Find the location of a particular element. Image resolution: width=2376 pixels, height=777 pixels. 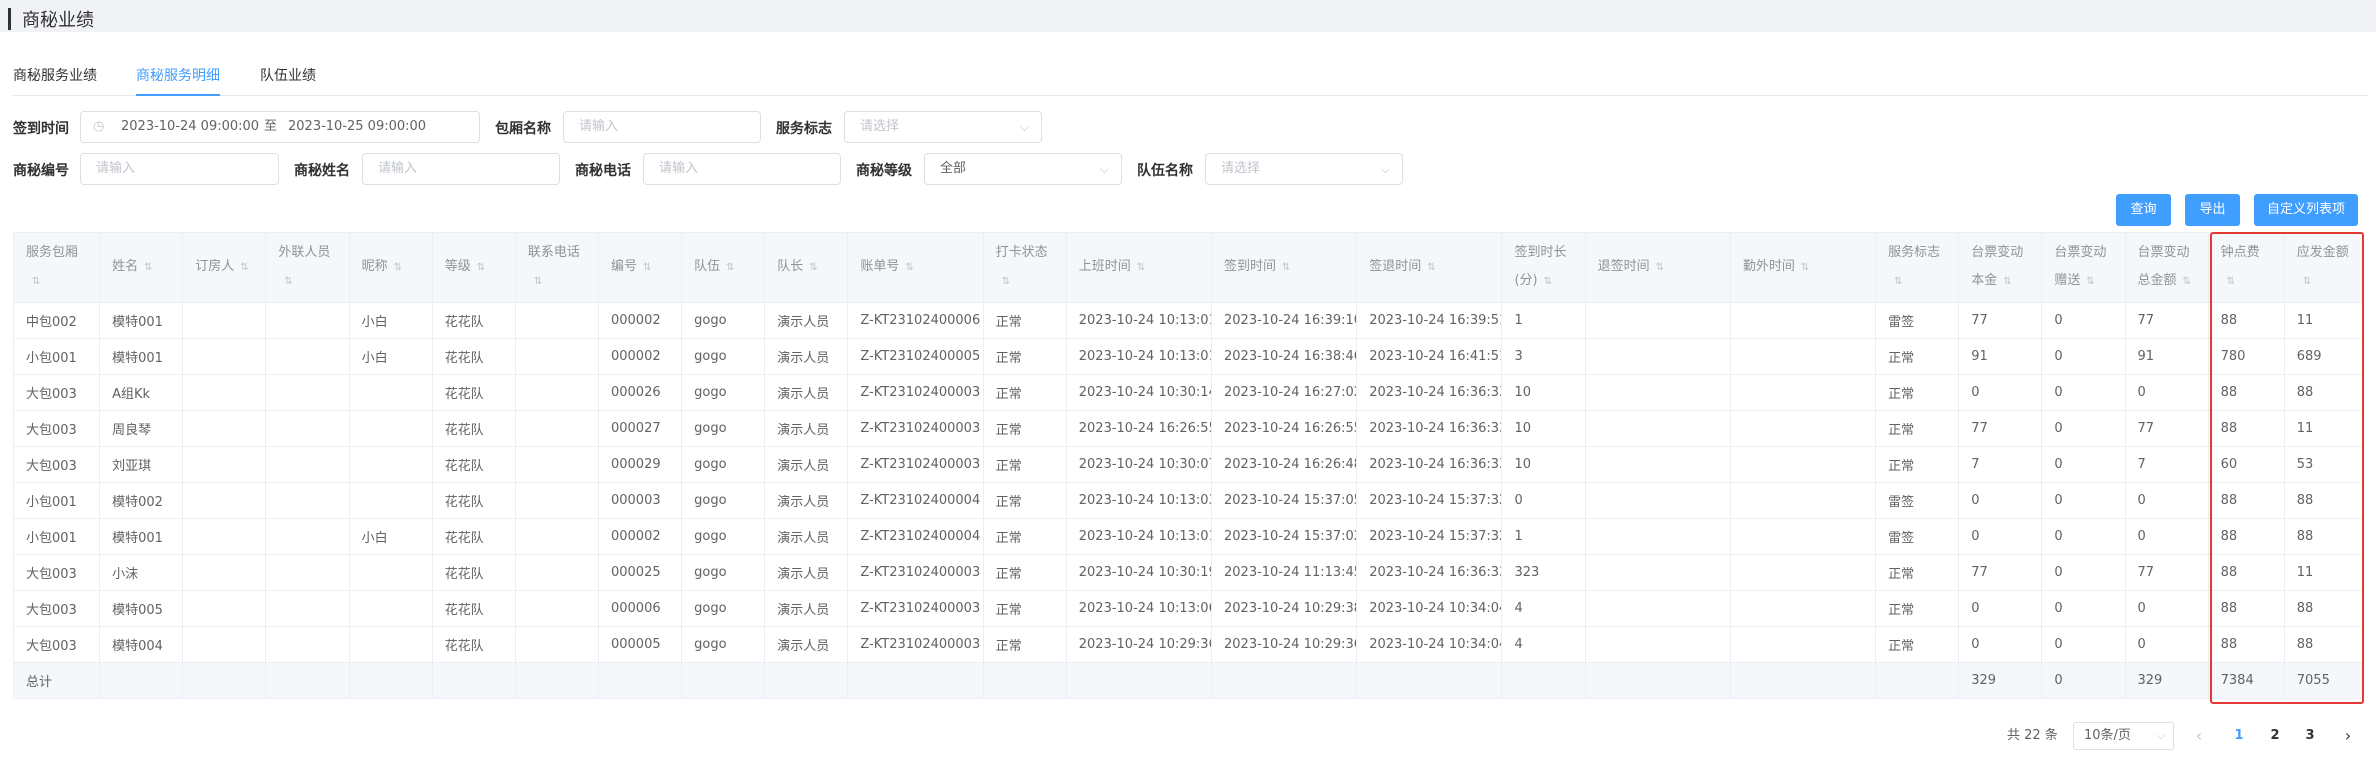

column-header: 签退时间 ⇅ is located at coordinates (1429, 267).